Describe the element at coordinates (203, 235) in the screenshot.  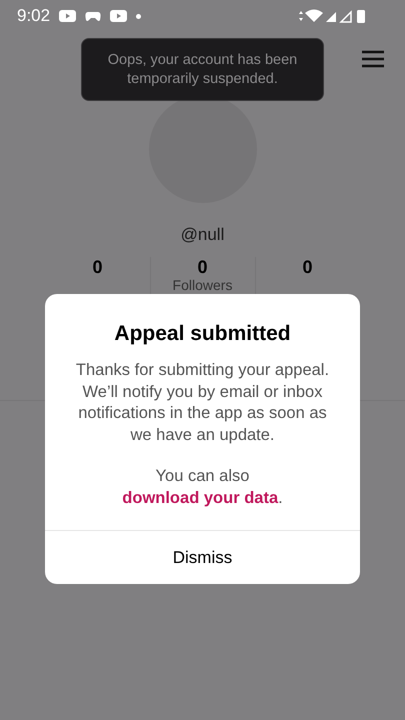
I see `username: @null` at that location.